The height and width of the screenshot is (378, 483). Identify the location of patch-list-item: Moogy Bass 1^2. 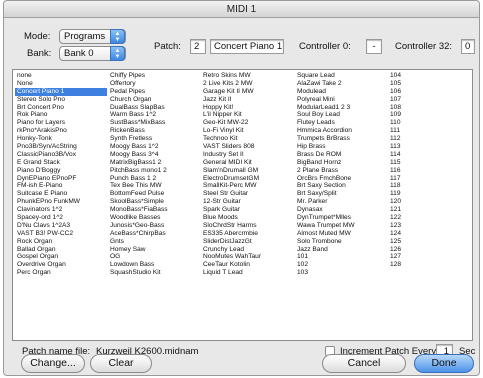
(154, 147).